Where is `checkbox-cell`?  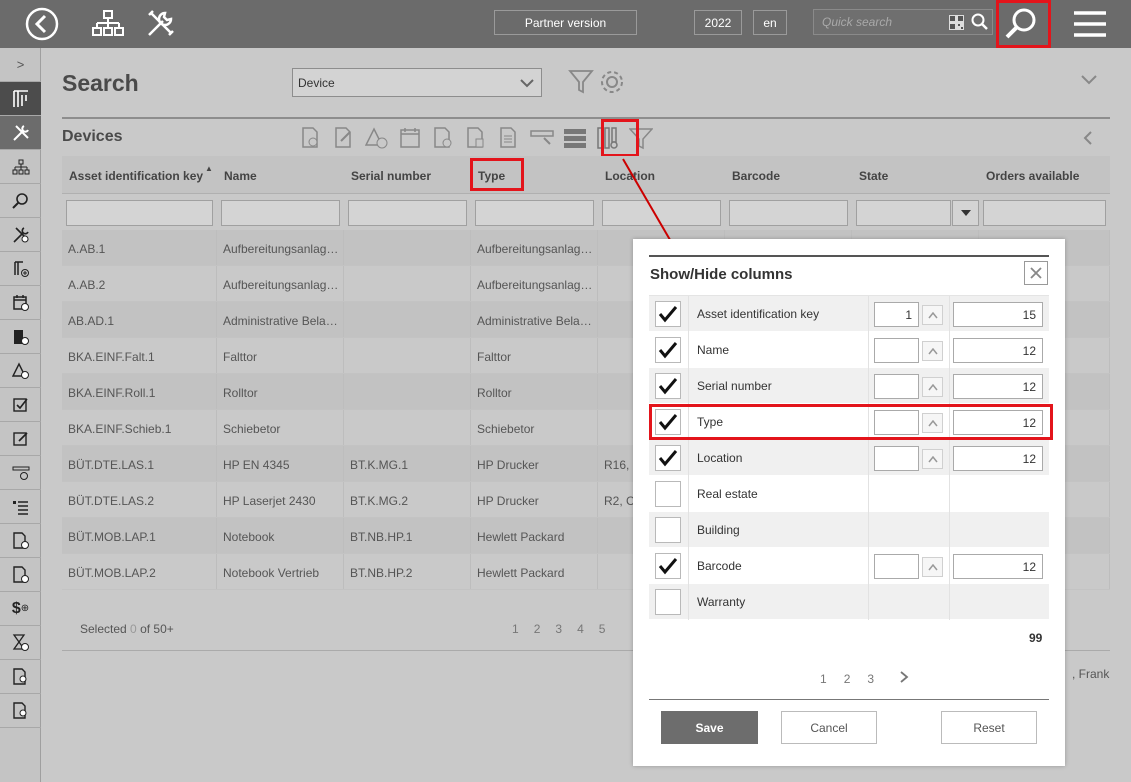
checkbox-cell is located at coordinates (669, 350).